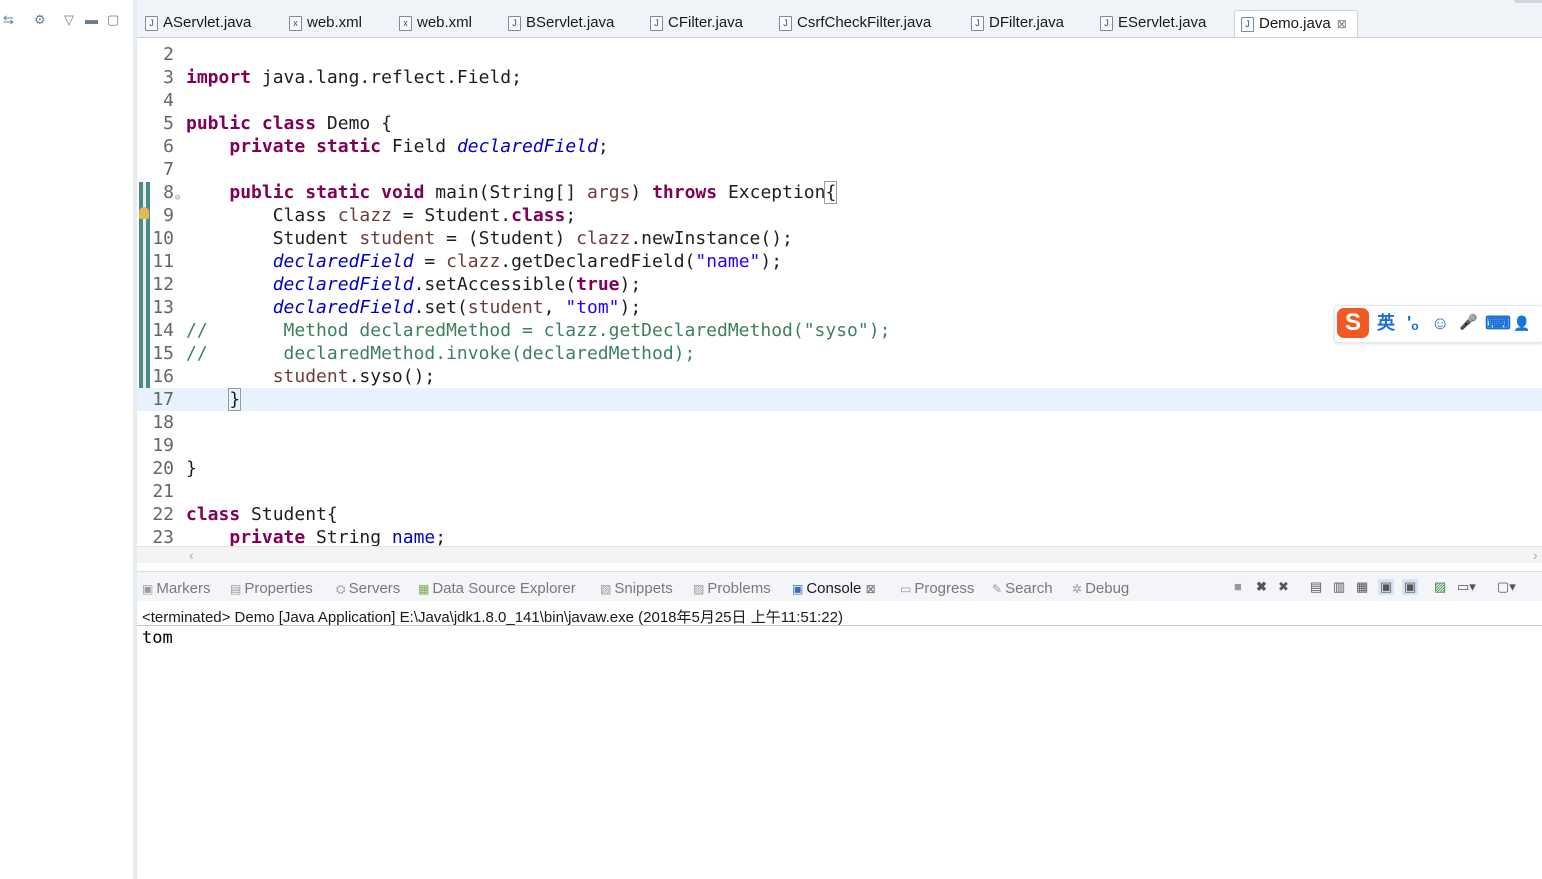  What do you see at coordinates (191, 468) in the screenshot?
I see `code-text: }` at bounding box center [191, 468].